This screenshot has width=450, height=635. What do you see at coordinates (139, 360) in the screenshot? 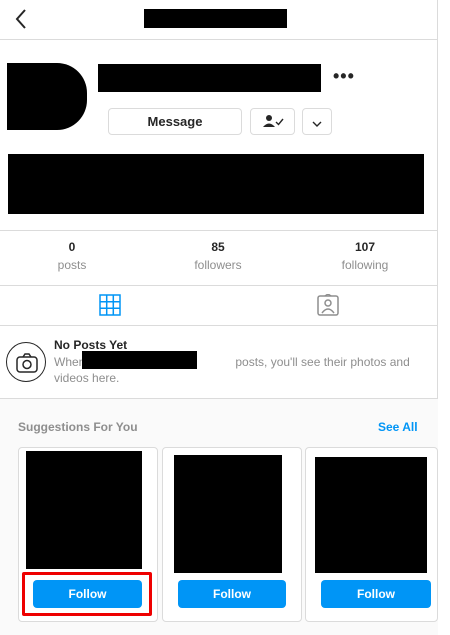
I see `name-redacted` at bounding box center [139, 360].